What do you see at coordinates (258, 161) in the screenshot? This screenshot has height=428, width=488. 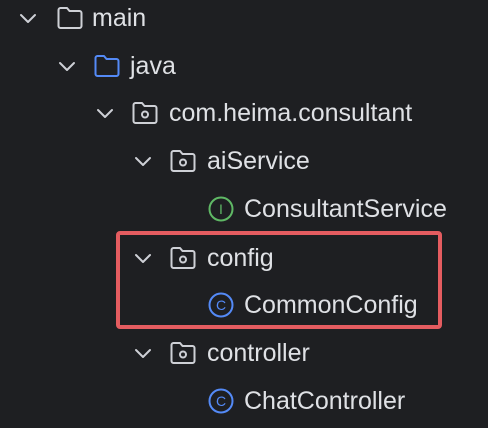 I see `tree-node-label: aiService` at bounding box center [258, 161].